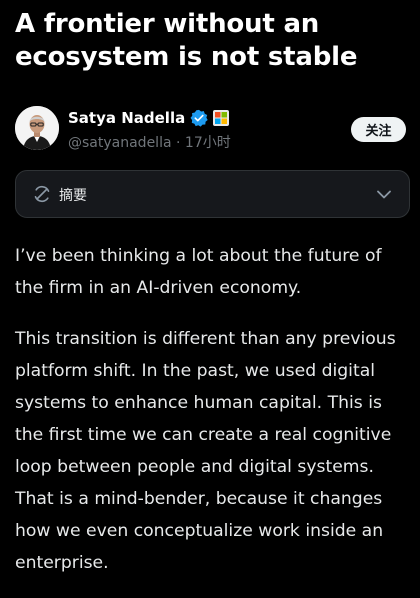  Describe the element at coordinates (199, 118) in the screenshot. I see `verified-badge-icon` at that location.